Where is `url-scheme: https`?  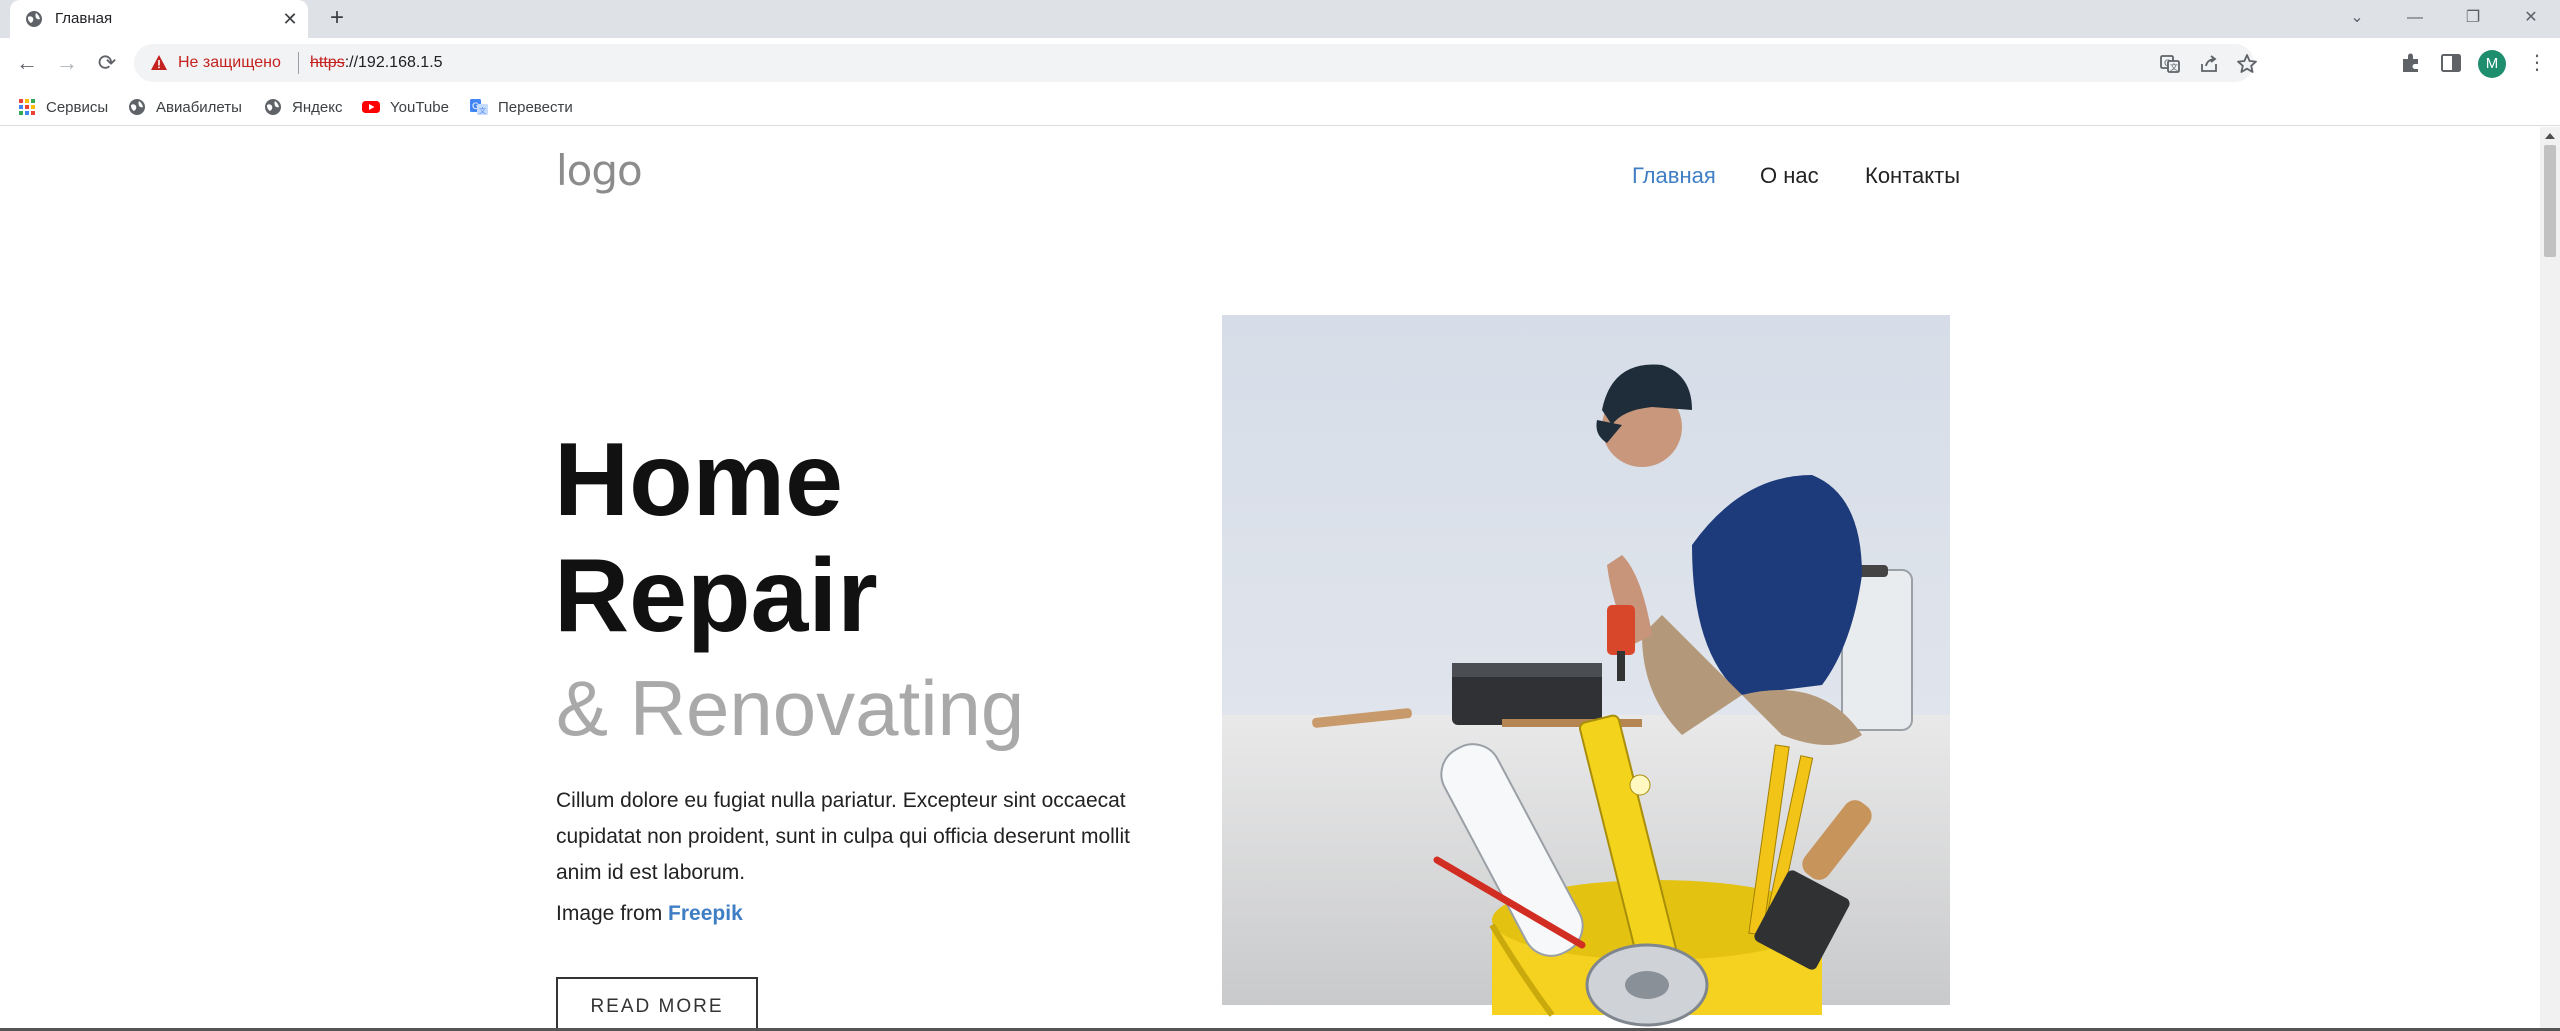 url-scheme: https is located at coordinates (327, 62).